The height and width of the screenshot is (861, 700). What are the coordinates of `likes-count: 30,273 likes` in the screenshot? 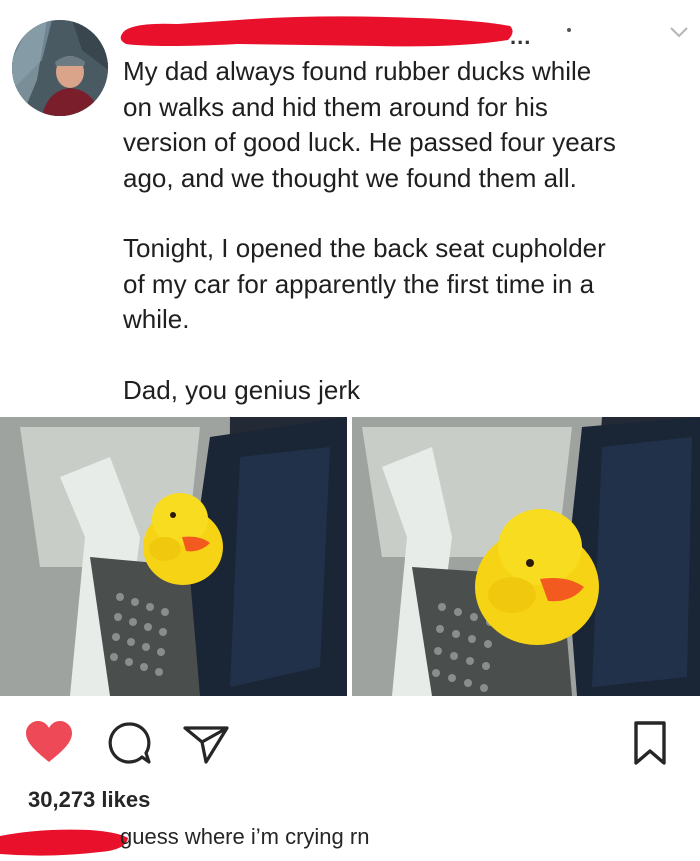 It's located at (89, 800).